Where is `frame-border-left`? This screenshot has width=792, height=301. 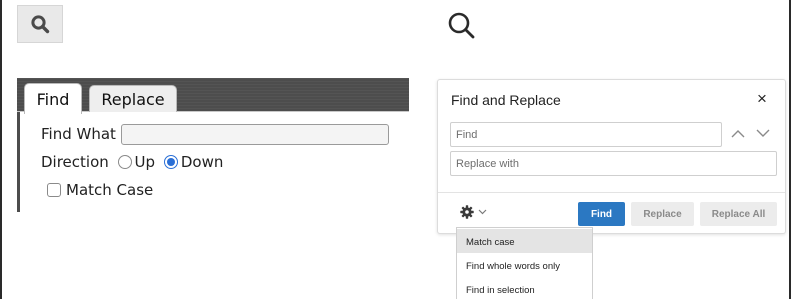 frame-border-left is located at coordinates (1, 149).